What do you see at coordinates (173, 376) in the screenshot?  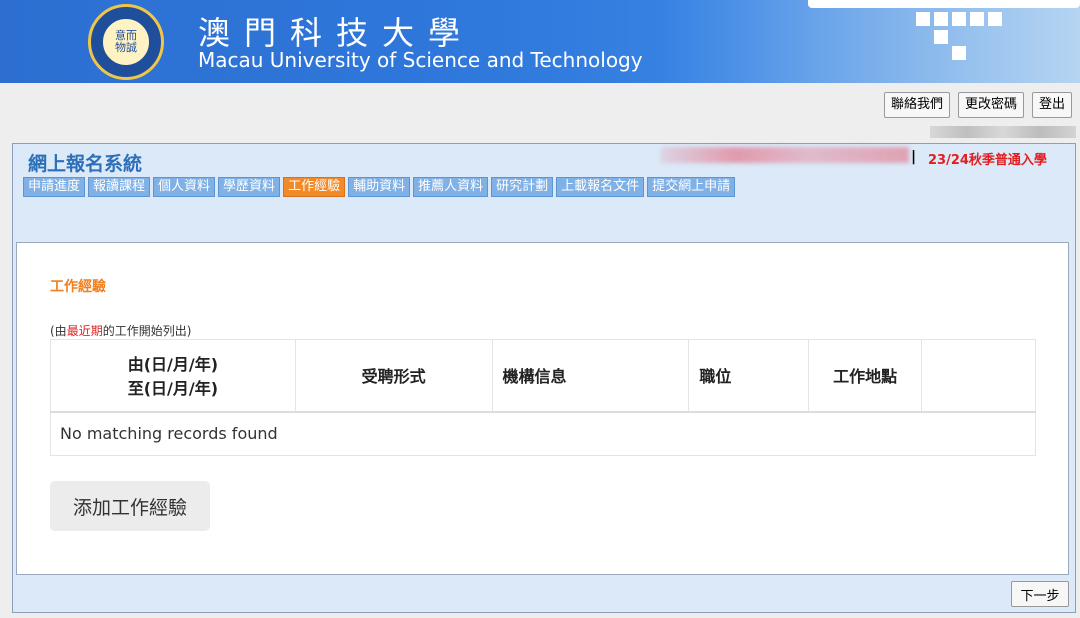 I see `column-header-dates: 由(日/月/年) 至(日/月/年)` at bounding box center [173, 376].